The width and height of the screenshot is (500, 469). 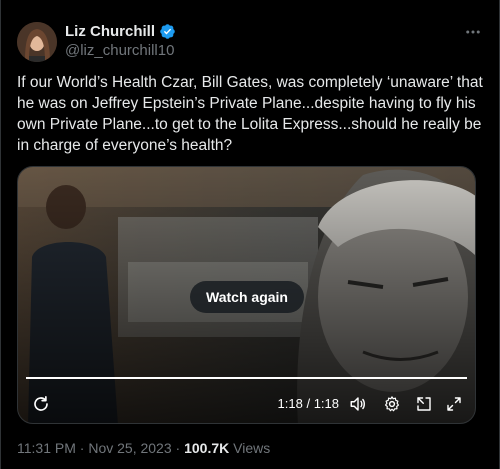 What do you see at coordinates (246, 404) in the screenshot?
I see `video-controls: 1:18 / 1:18` at bounding box center [246, 404].